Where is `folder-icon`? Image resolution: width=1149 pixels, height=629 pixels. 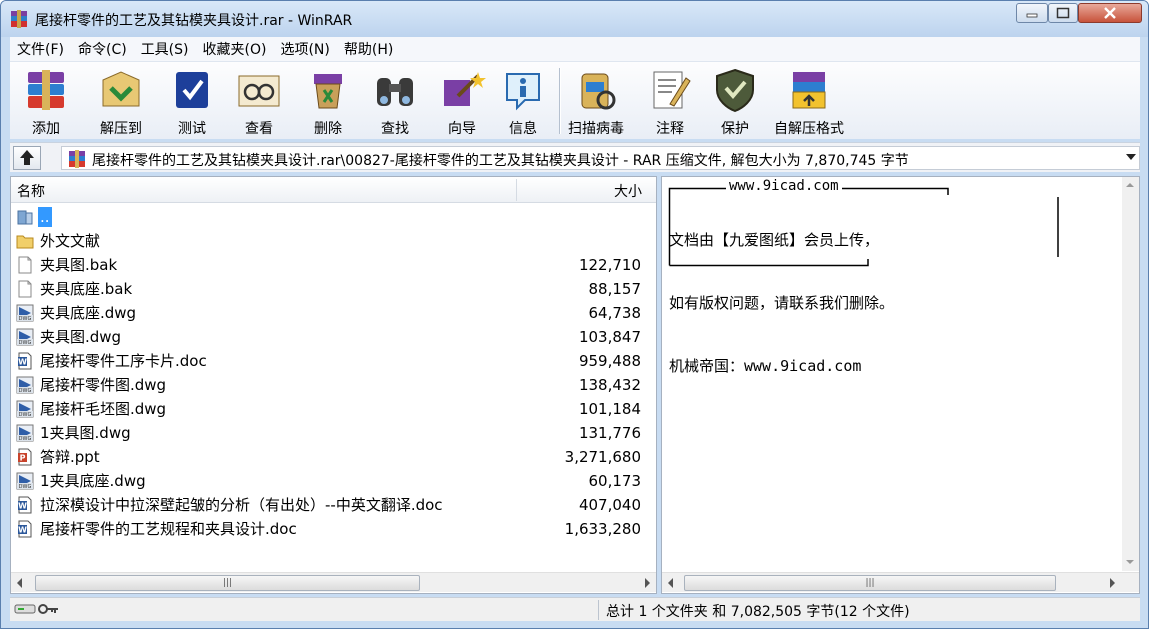 folder-icon is located at coordinates (25, 242).